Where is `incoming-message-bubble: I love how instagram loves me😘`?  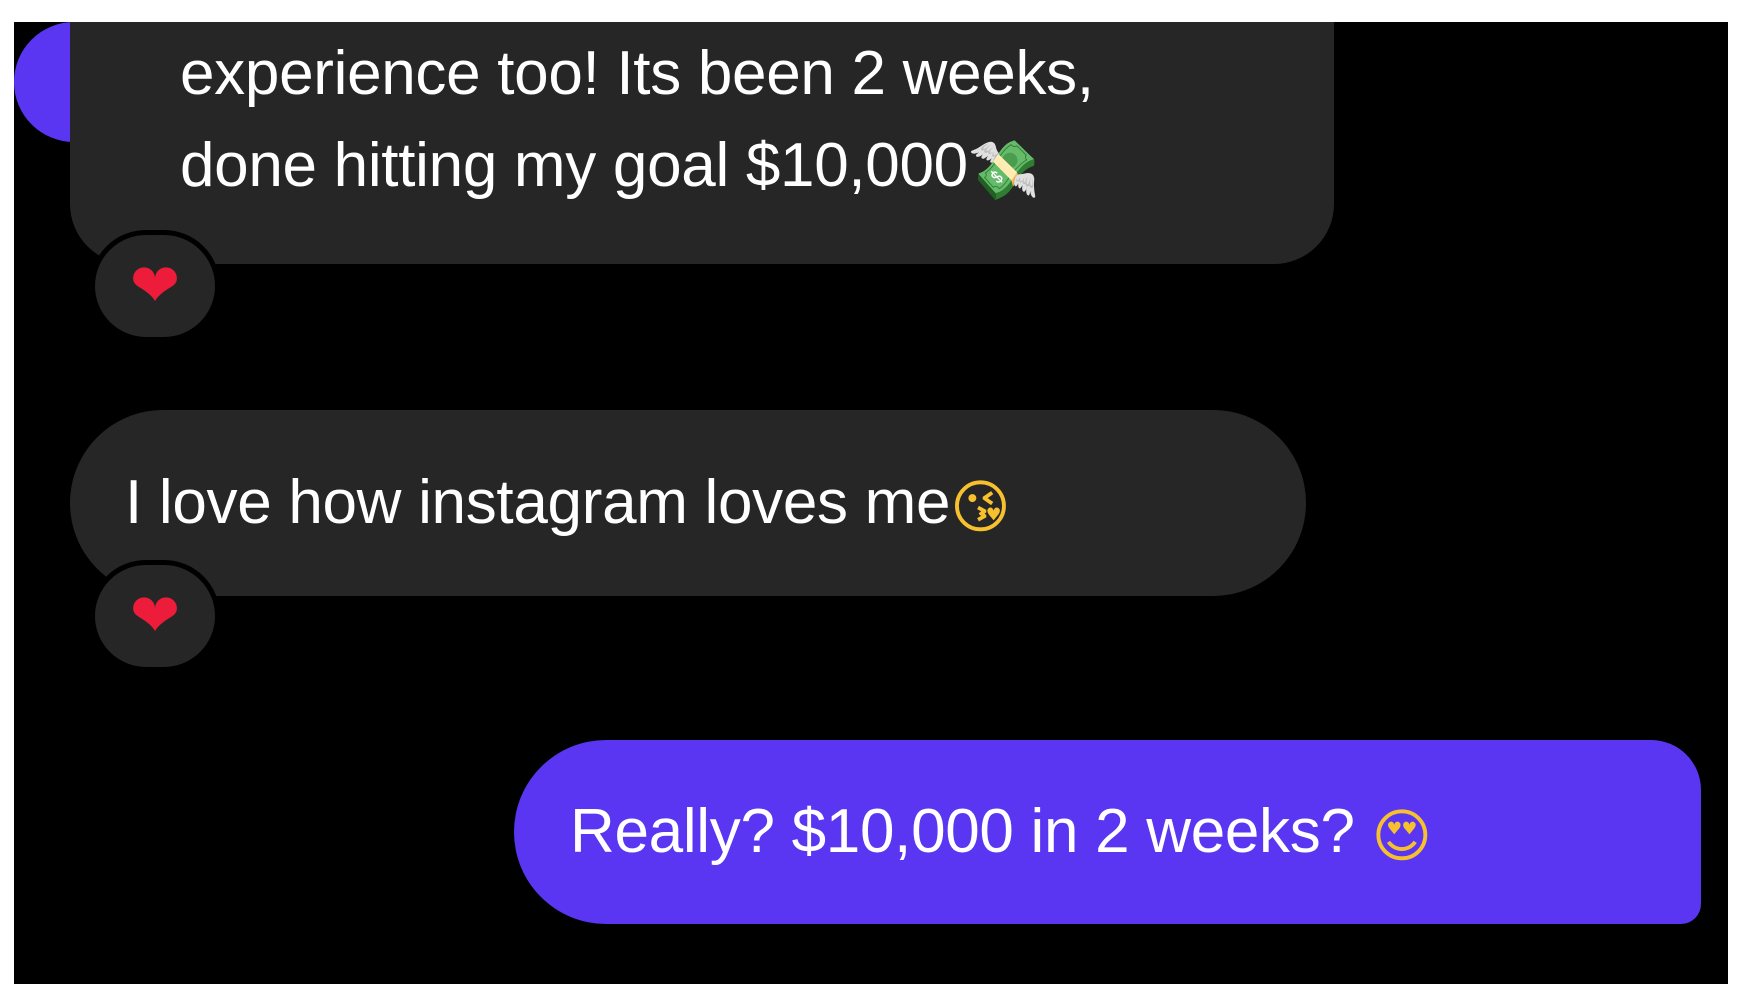
incoming-message-bubble: I love how instagram loves me😘 is located at coordinates (688, 503).